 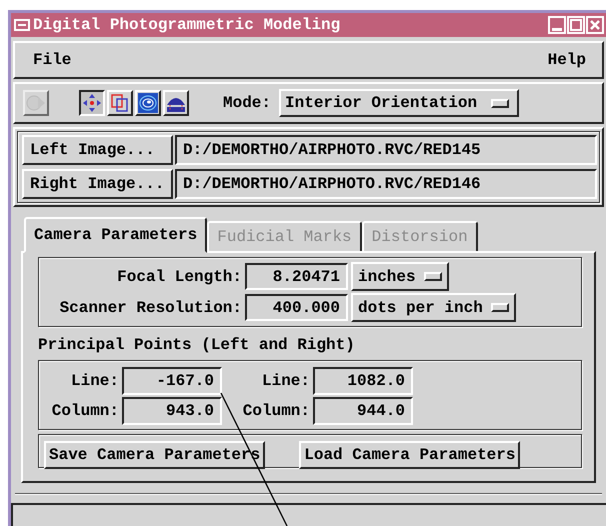 What do you see at coordinates (386, 150) in the screenshot?
I see `path-field: D:/DEMORTHO/AIRPHOTO.RVC/RED145` at bounding box center [386, 150].